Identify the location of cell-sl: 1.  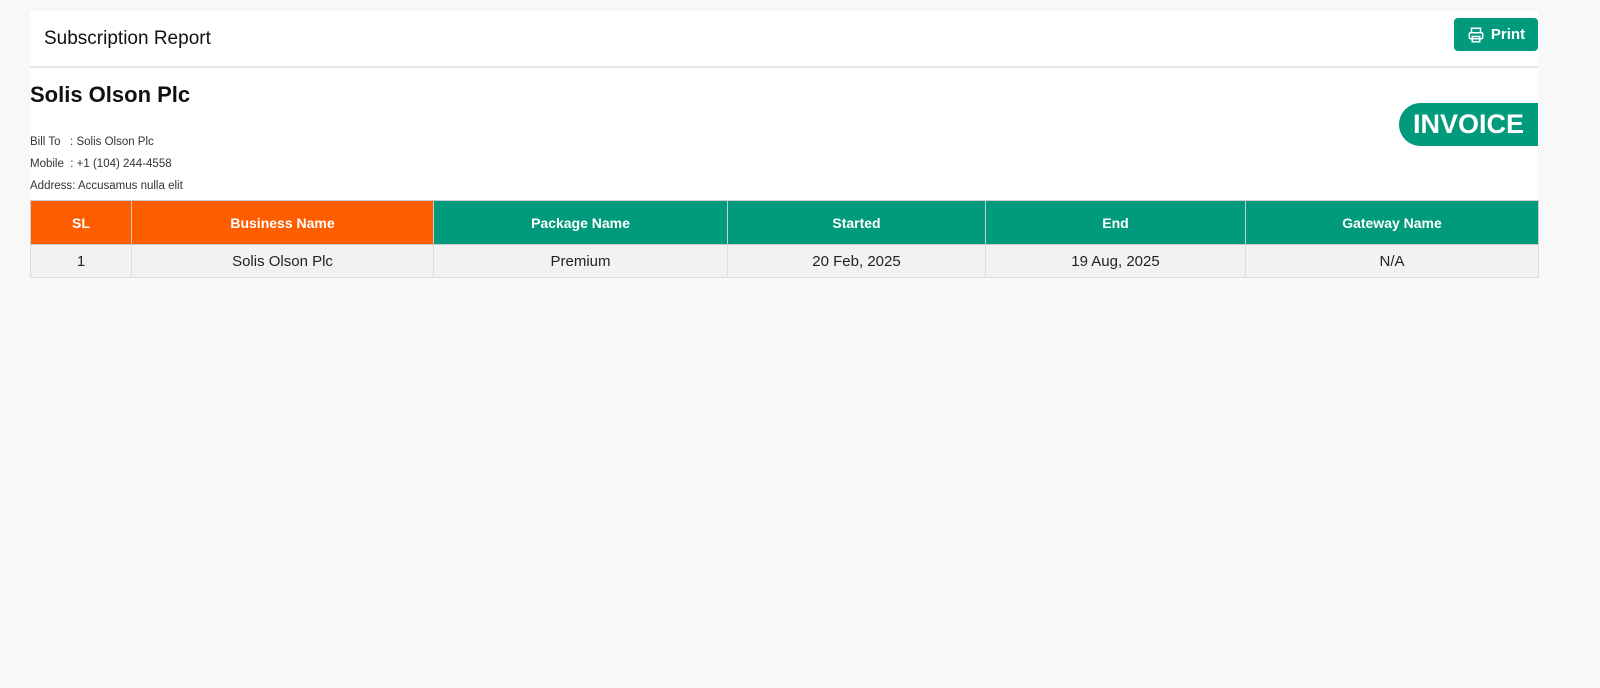
(81, 261).